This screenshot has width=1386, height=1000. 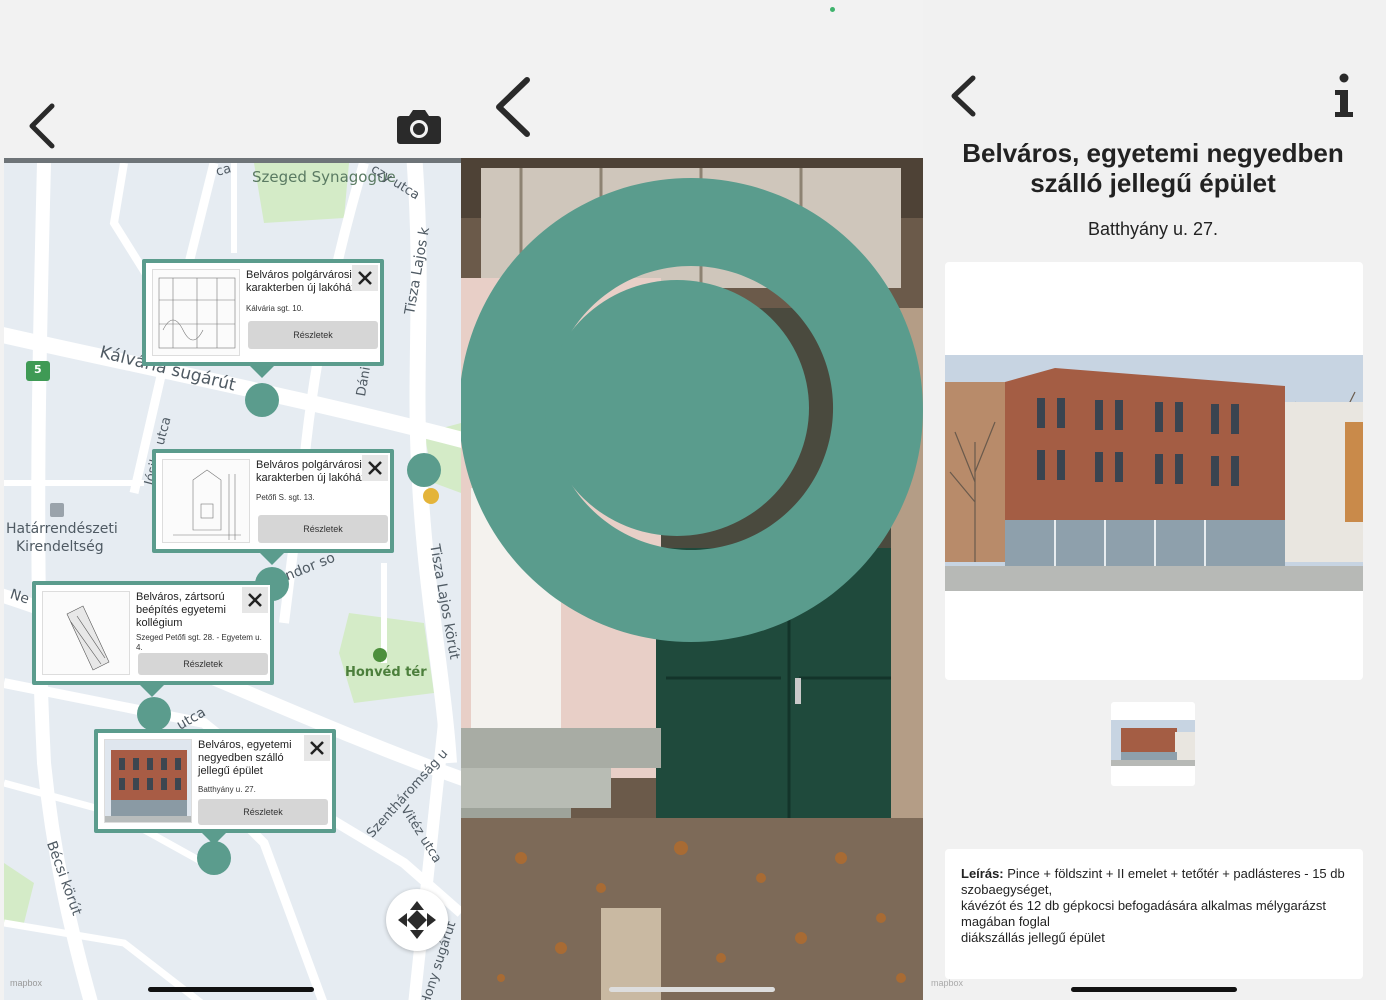 What do you see at coordinates (199, 642) in the screenshot?
I see `card-address: Szeged Petőfi sgt. 28. - Egyetem u. 4.` at bounding box center [199, 642].